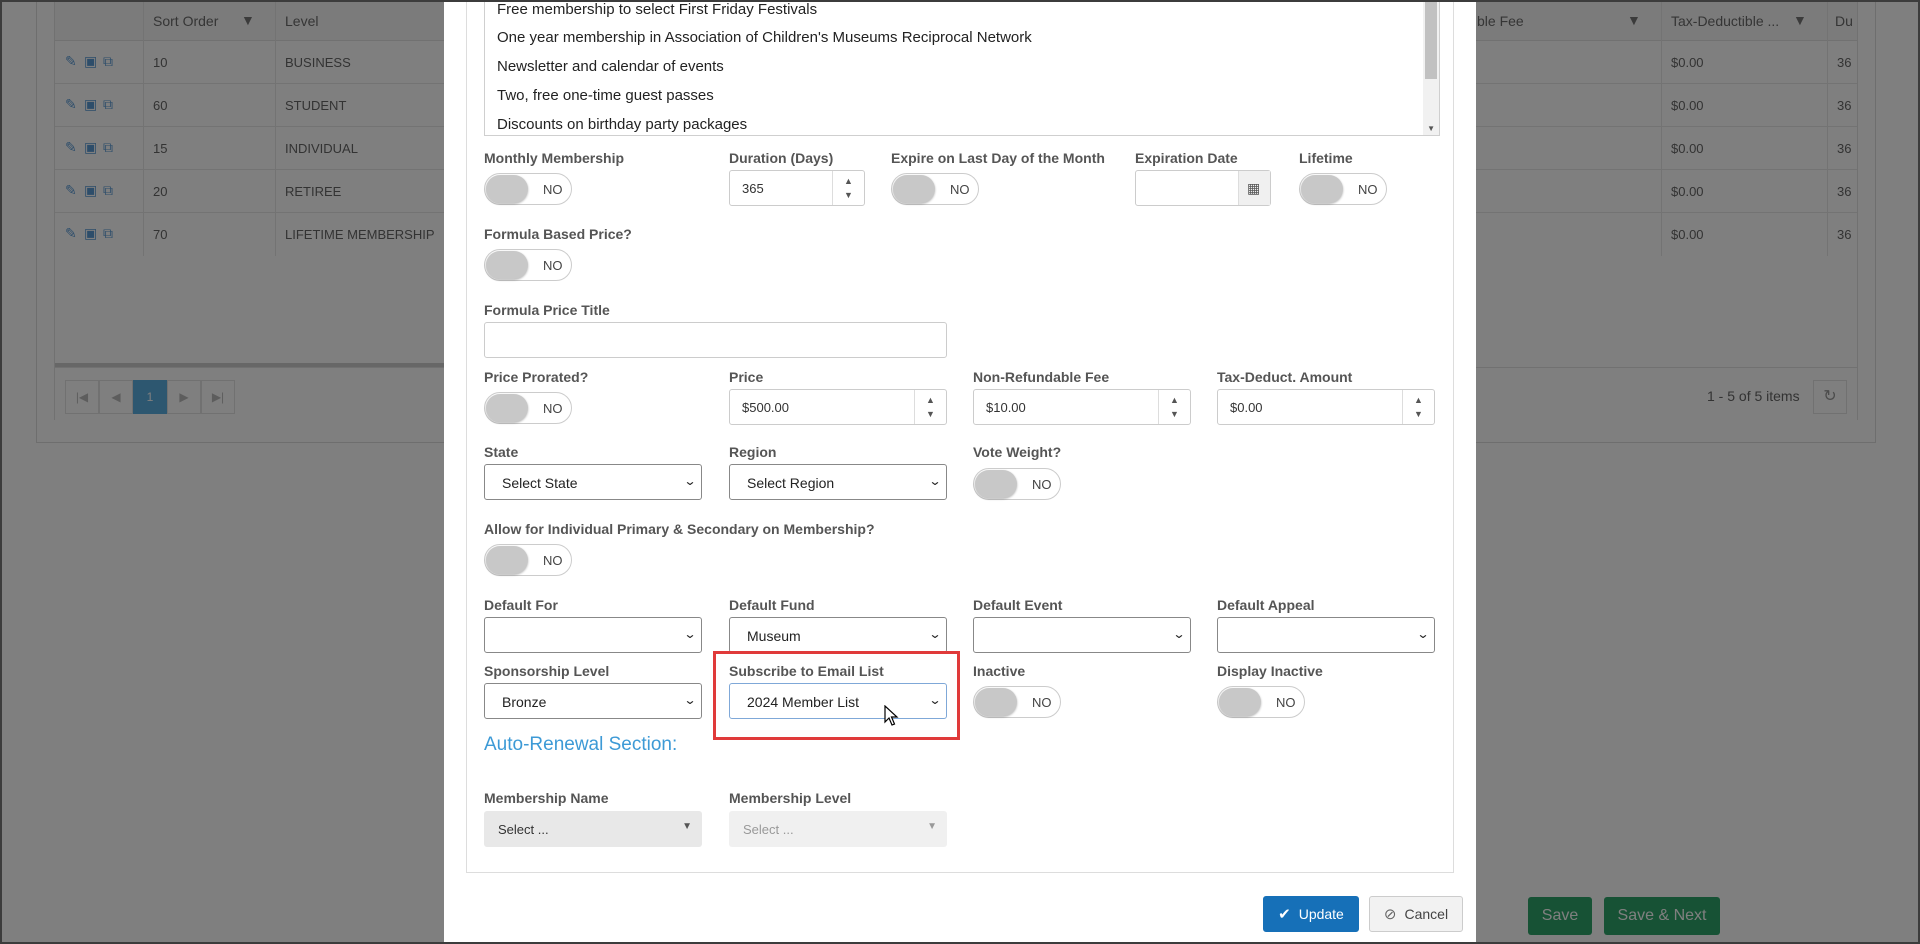 This screenshot has height=944, width=1920. What do you see at coordinates (528, 265) in the screenshot?
I see `formula-based-price-toggle: NO` at bounding box center [528, 265].